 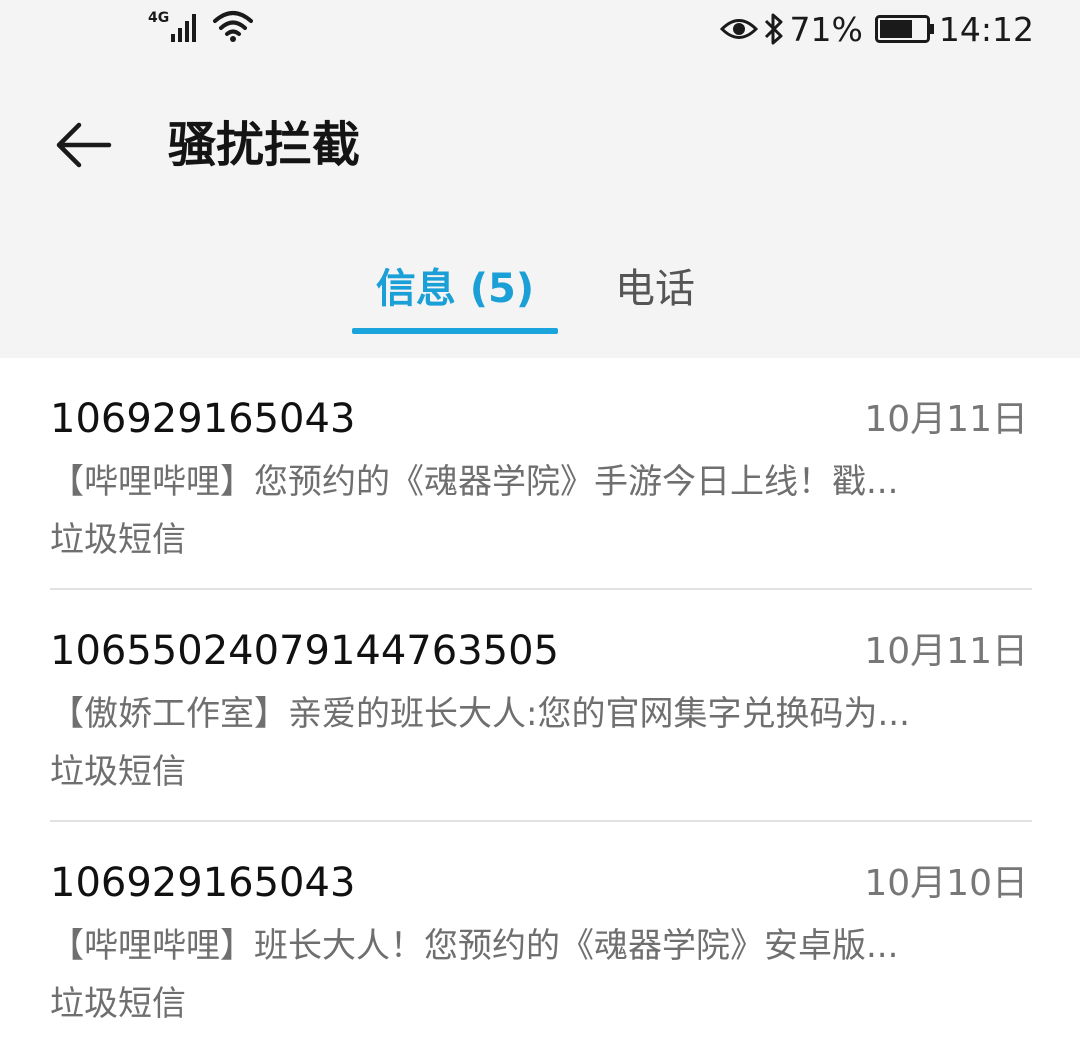 What do you see at coordinates (986, 29) in the screenshot?
I see `clock-time: 14:12` at bounding box center [986, 29].